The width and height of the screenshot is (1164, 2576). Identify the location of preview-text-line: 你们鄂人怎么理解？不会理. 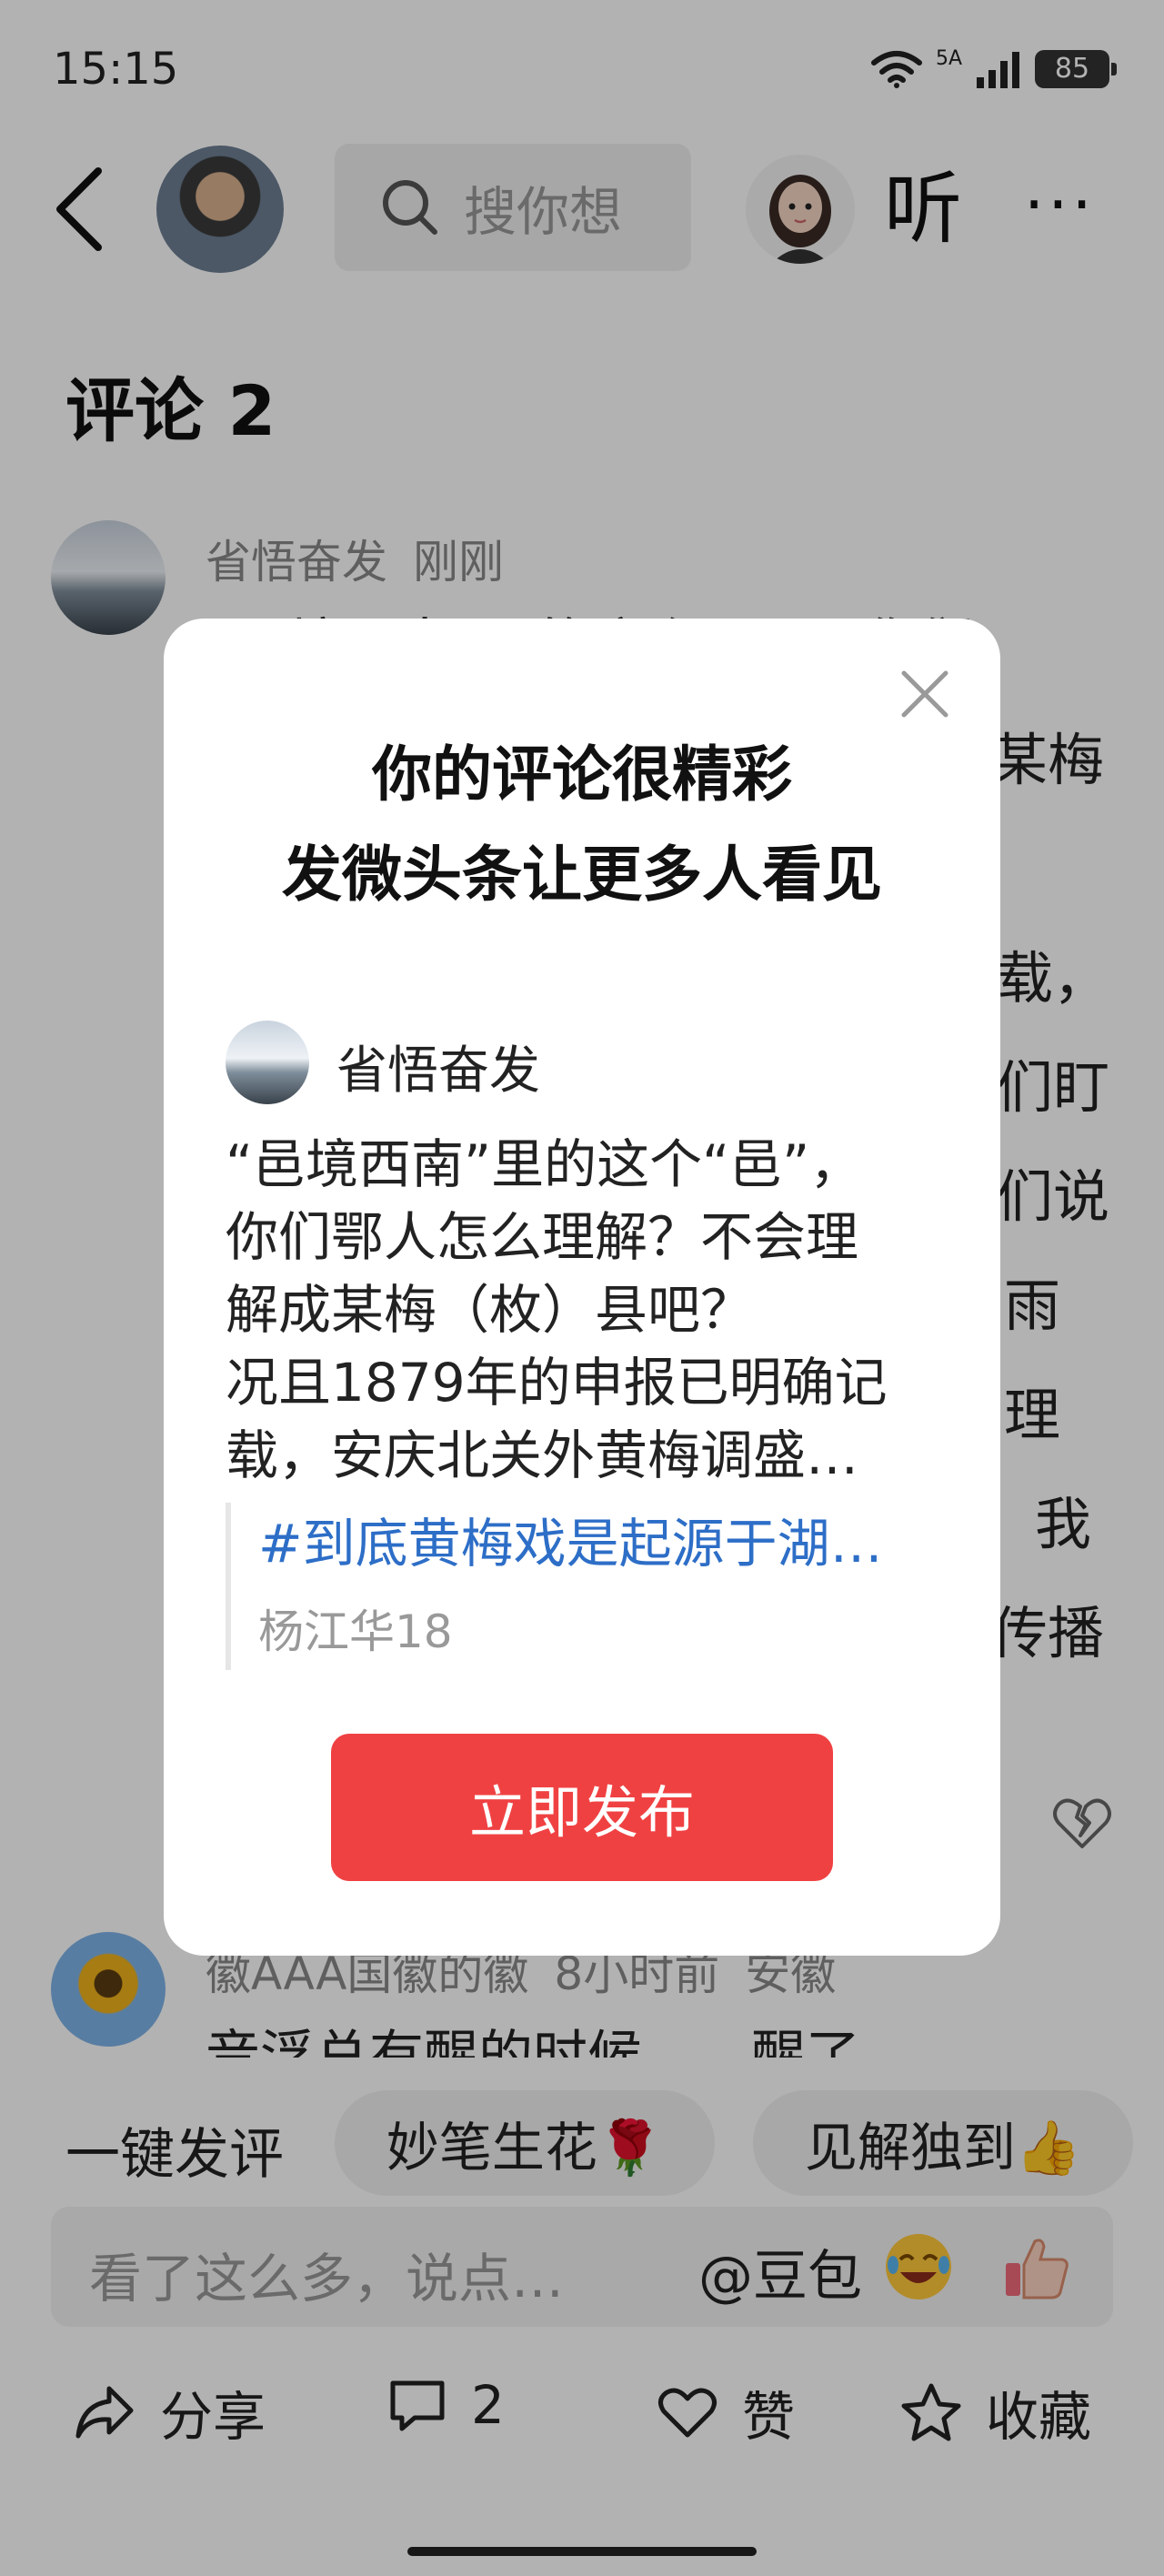
(543, 1237).